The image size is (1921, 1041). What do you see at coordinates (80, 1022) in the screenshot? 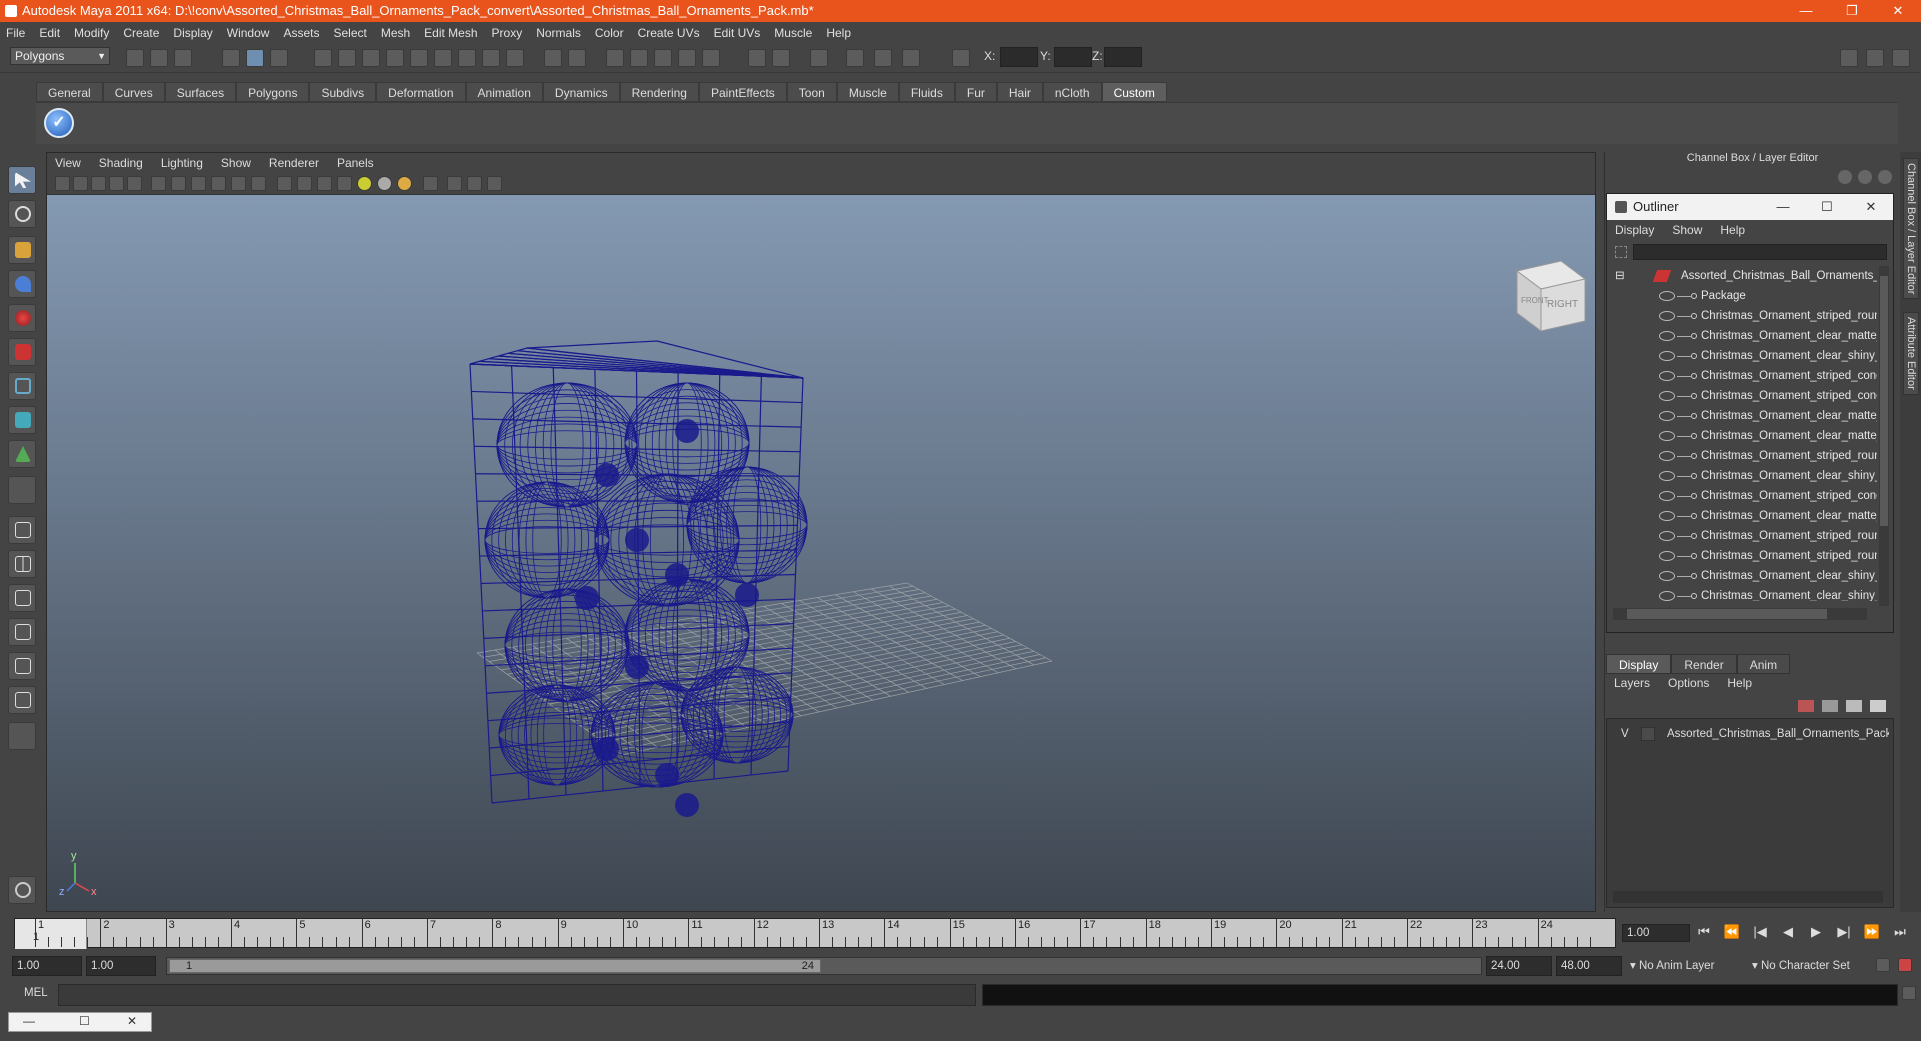
I see `minimized-window: — ☐ ✕` at bounding box center [80, 1022].